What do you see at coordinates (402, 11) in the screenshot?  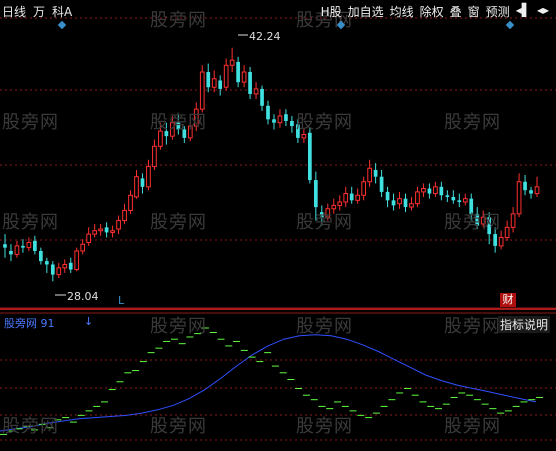 I see `moving-average-button: 均线` at bounding box center [402, 11].